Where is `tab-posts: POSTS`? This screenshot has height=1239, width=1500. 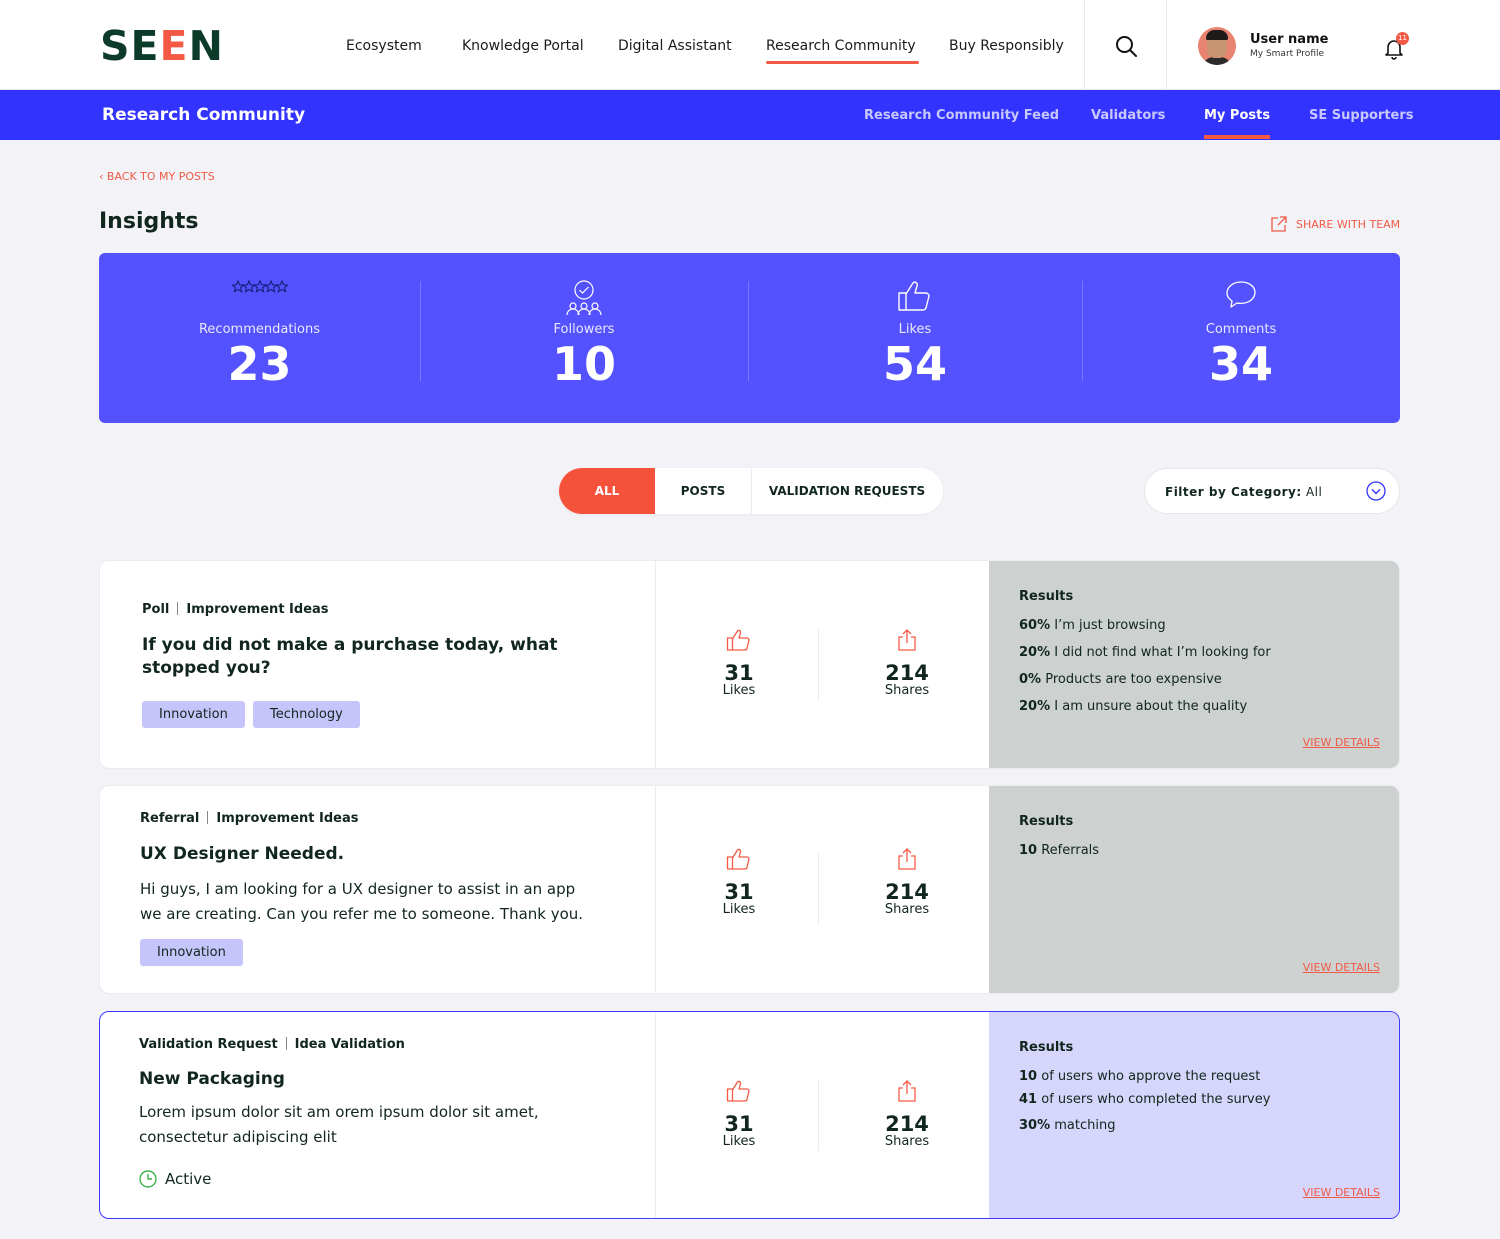
tab-posts: POSTS is located at coordinates (703, 491).